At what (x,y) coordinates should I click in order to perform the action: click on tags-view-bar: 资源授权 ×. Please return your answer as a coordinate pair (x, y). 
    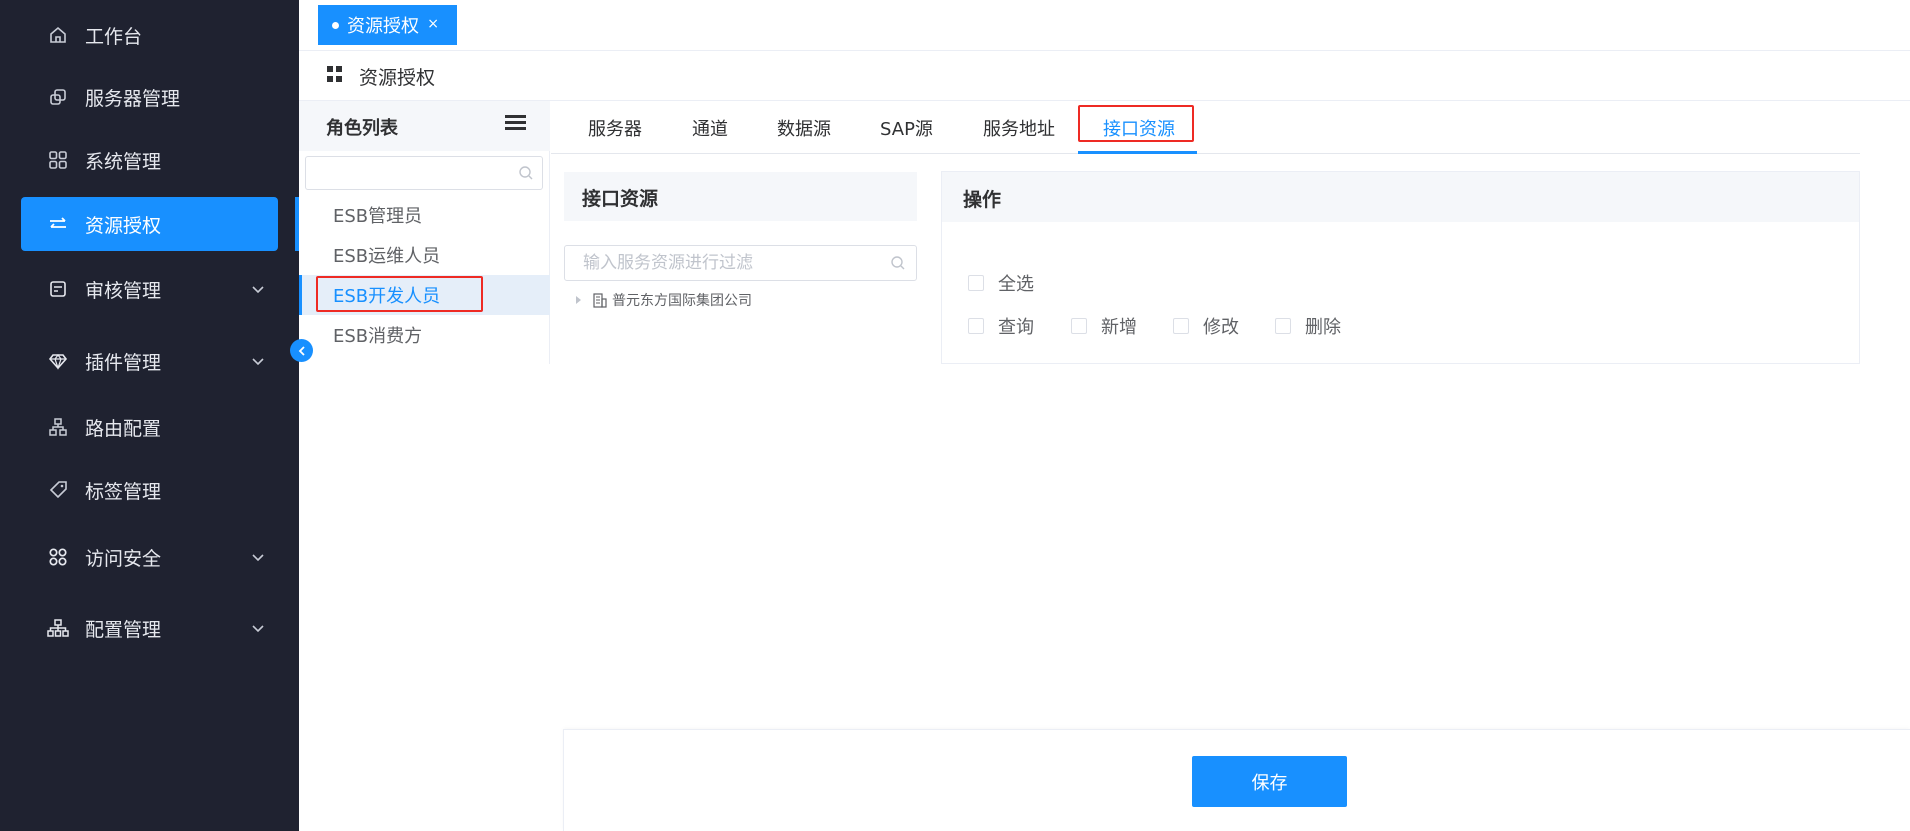
    Looking at the image, I should click on (1104, 25).